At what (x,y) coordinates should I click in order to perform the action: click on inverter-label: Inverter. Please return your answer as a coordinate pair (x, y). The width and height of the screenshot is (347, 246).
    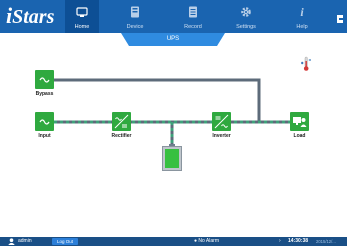
    Looking at the image, I should click on (221, 136).